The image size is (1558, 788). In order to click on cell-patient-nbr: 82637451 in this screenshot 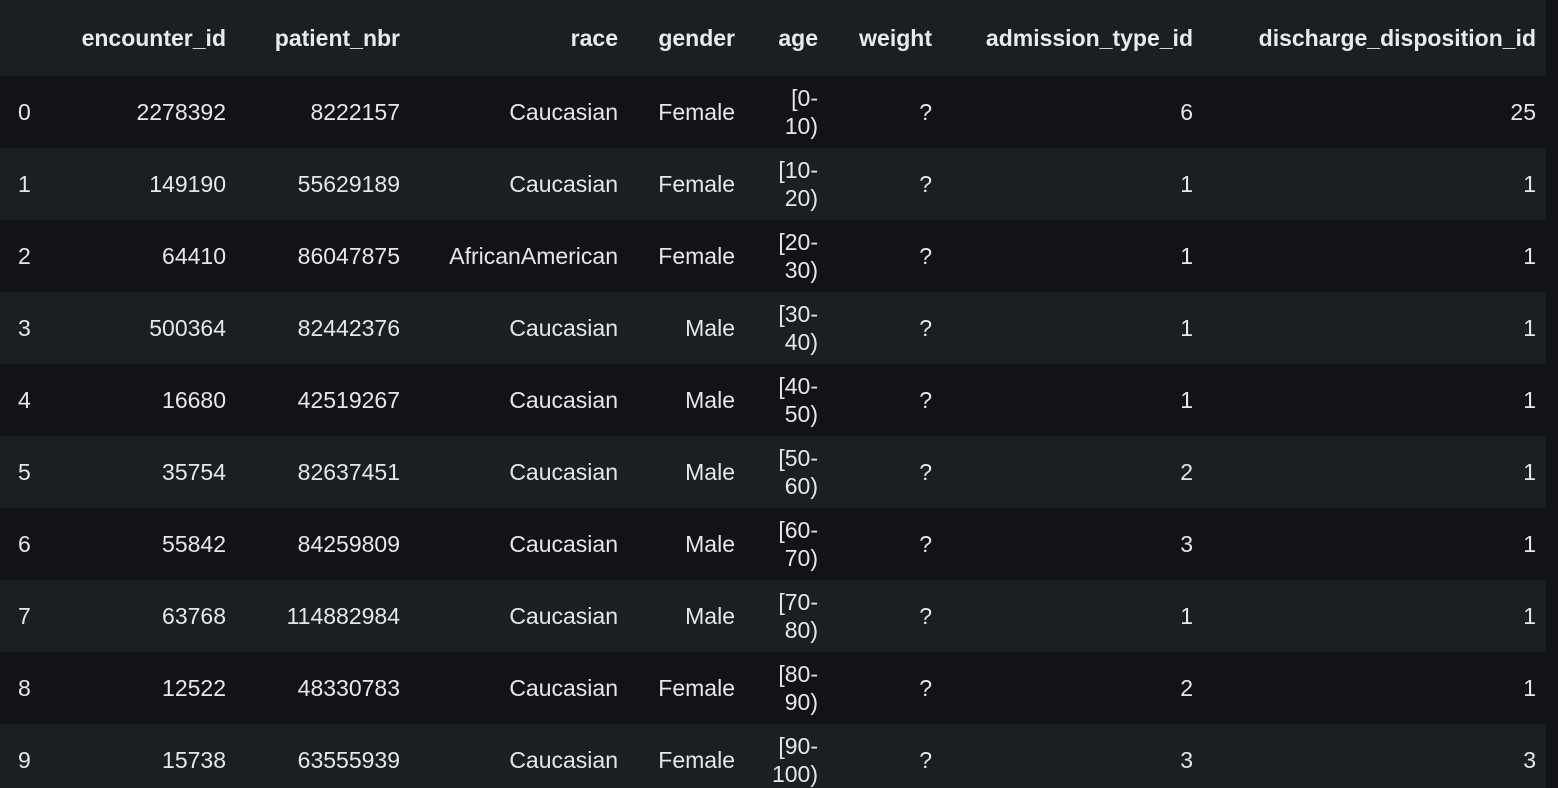, I will do `click(348, 471)`.